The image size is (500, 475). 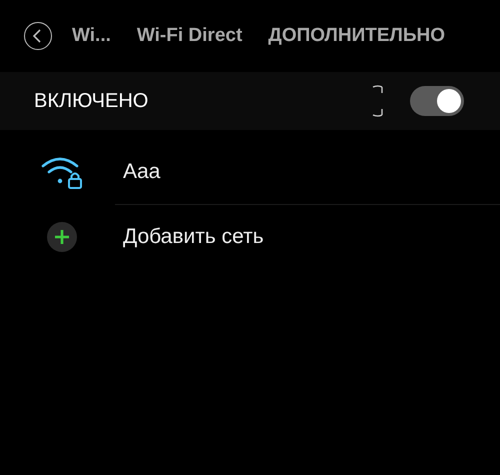 I want to click on tab: Wi-Fi Direct, so click(x=189, y=36).